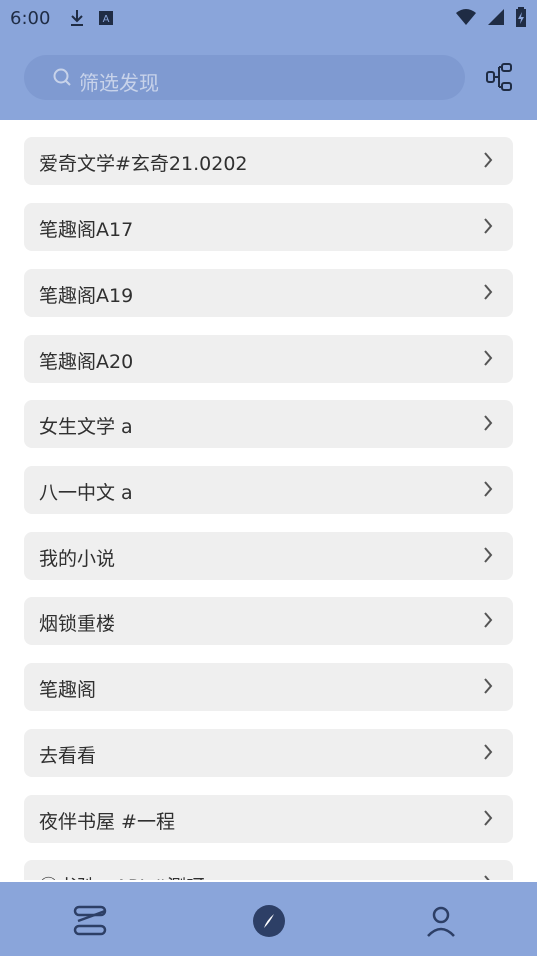  What do you see at coordinates (62, 79) in the screenshot?
I see `search-icon` at bounding box center [62, 79].